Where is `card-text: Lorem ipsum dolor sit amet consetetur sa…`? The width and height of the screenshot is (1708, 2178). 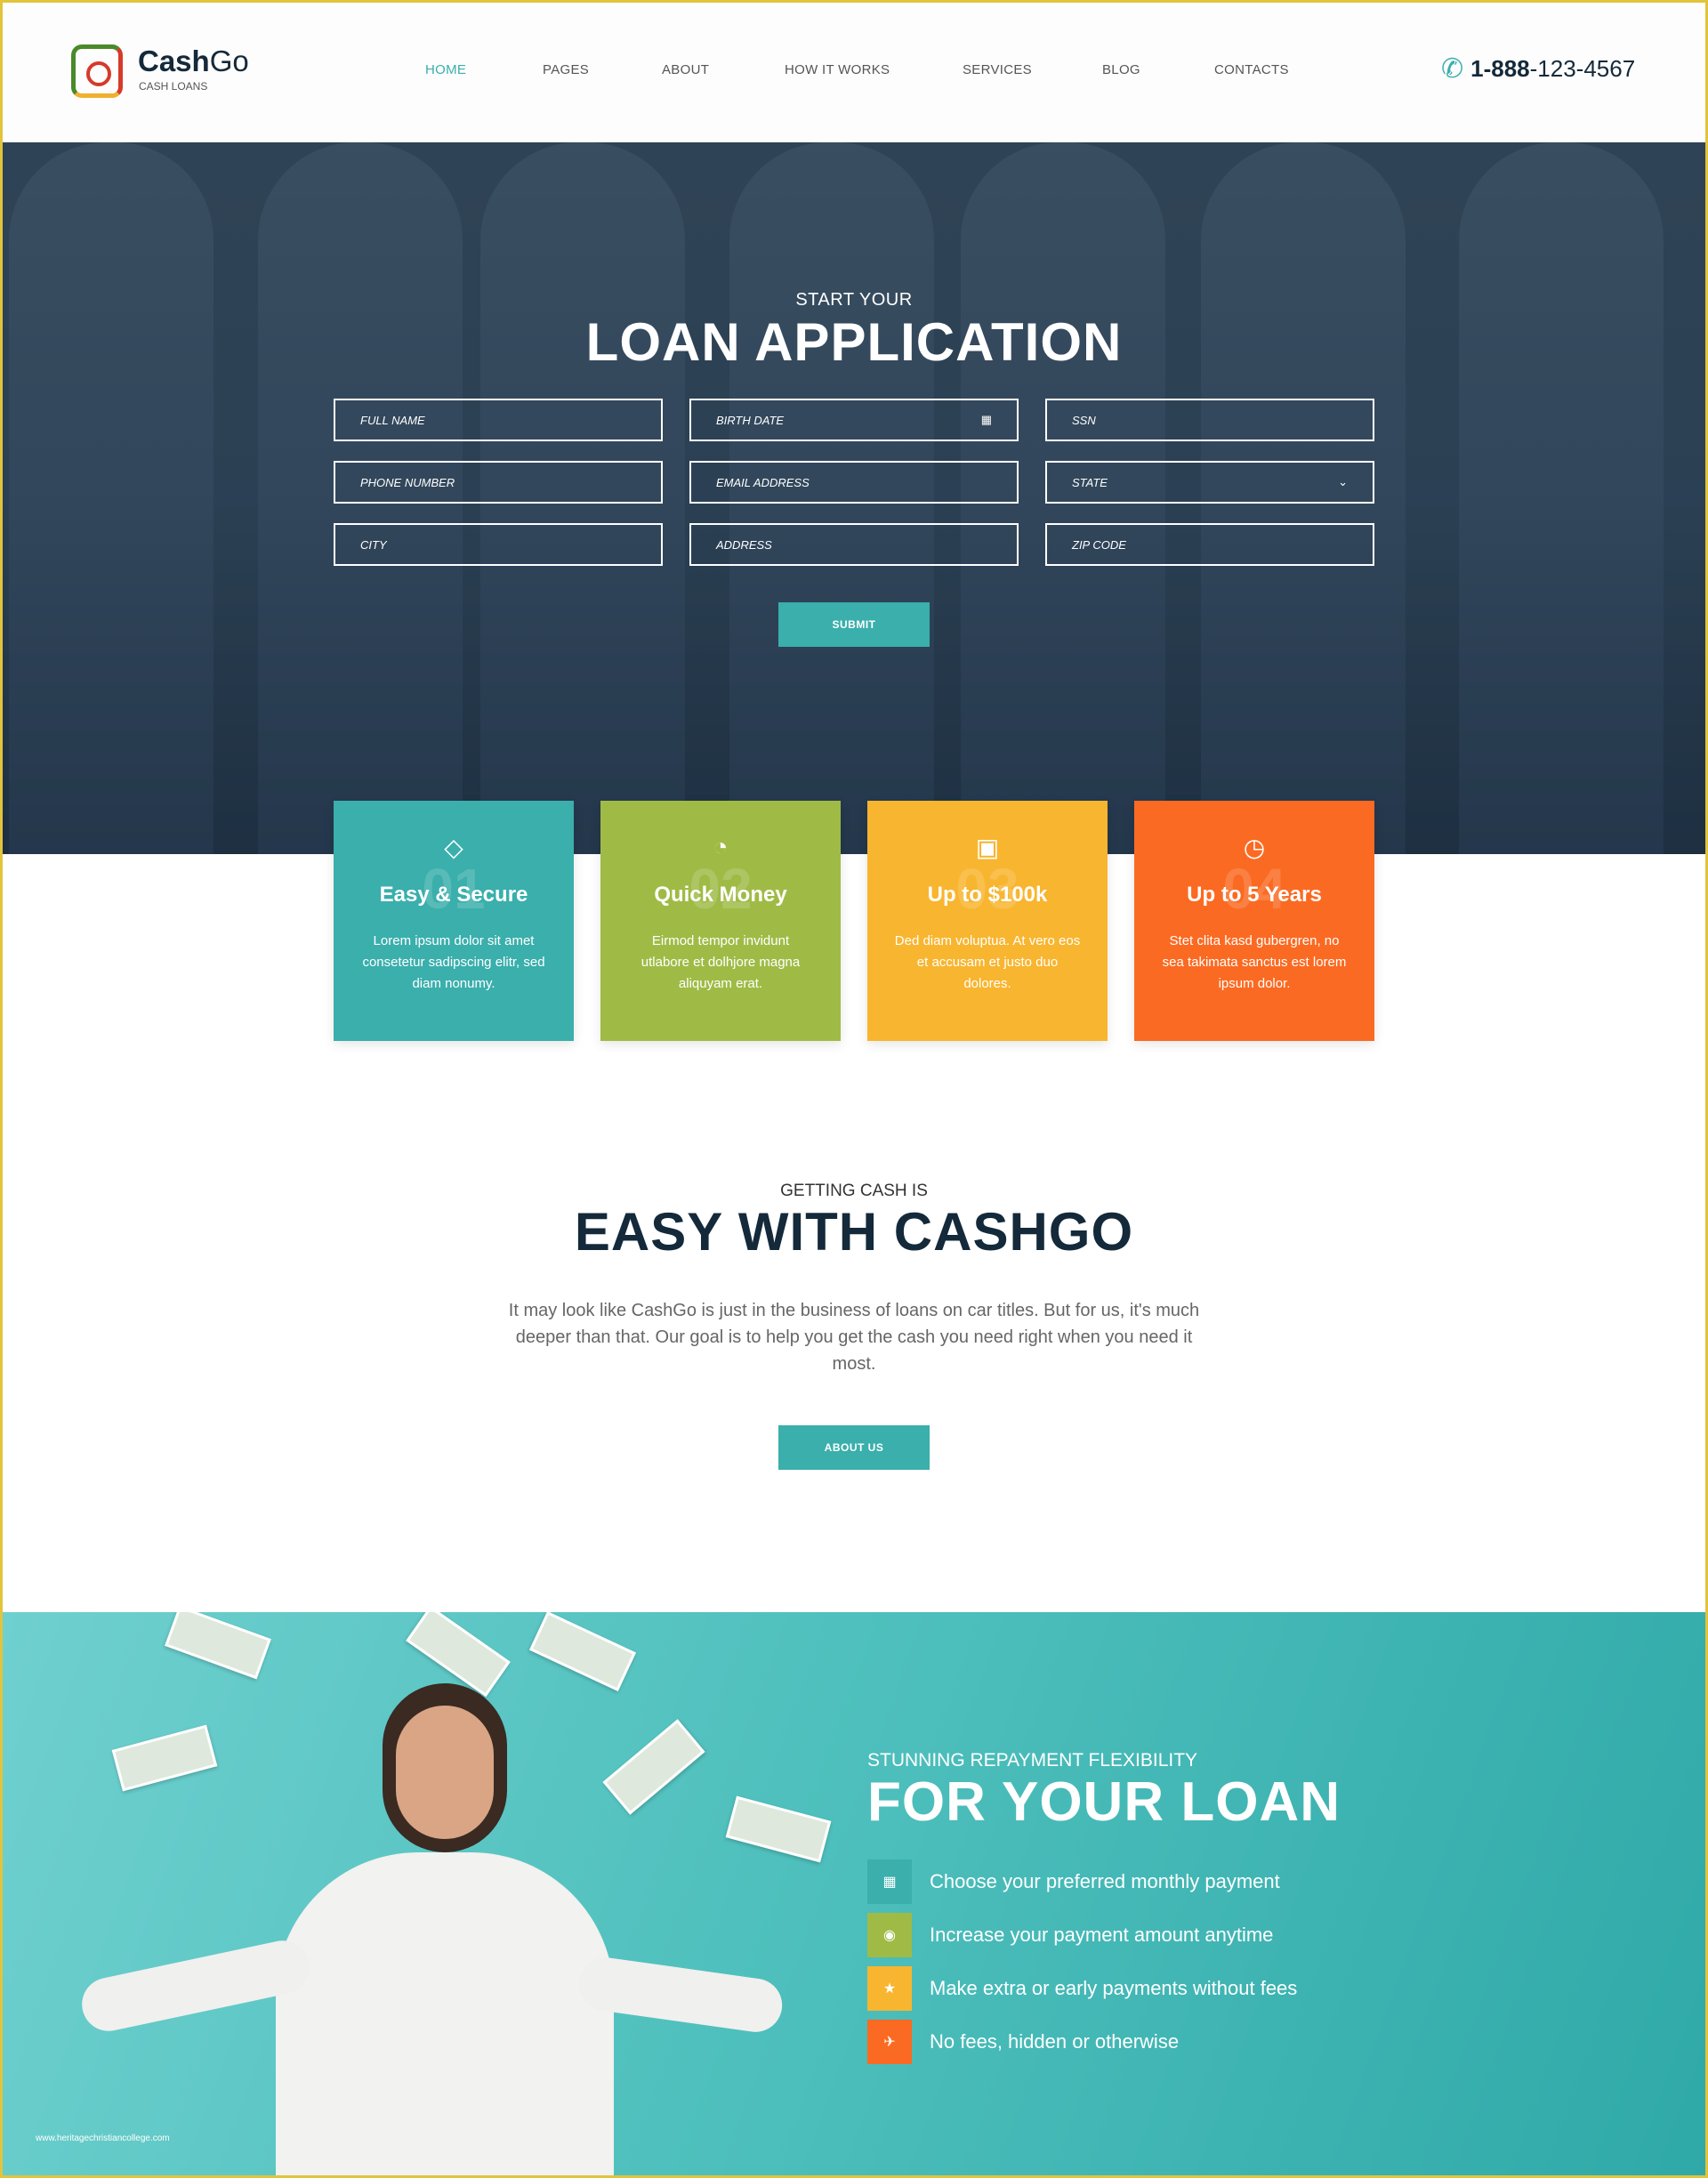 card-text: Lorem ipsum dolor sit amet consetetur sa… is located at coordinates (453, 962).